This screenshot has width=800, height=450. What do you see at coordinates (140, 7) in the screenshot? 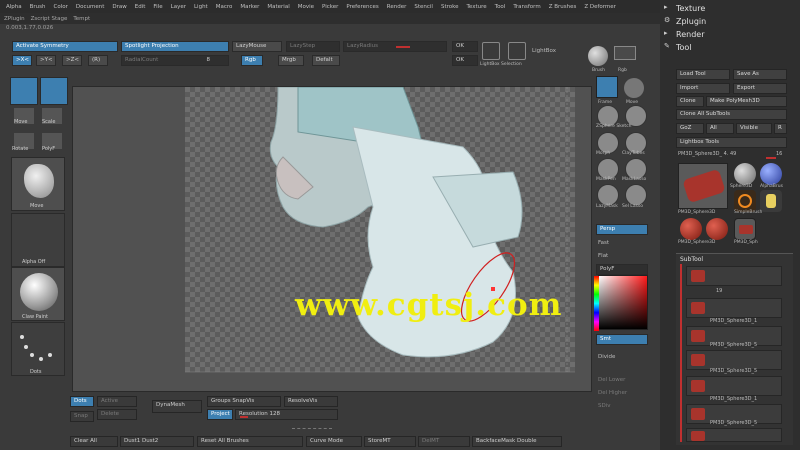
I see `menu-item-edit: Edit` at bounding box center [140, 7].